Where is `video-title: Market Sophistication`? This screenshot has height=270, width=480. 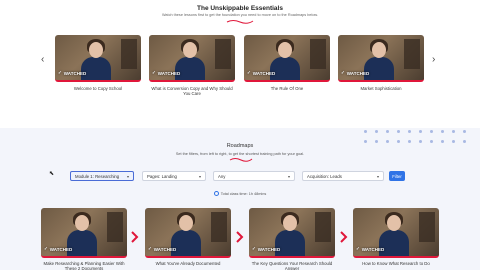
video-title: Market Sophistication is located at coordinates (381, 88).